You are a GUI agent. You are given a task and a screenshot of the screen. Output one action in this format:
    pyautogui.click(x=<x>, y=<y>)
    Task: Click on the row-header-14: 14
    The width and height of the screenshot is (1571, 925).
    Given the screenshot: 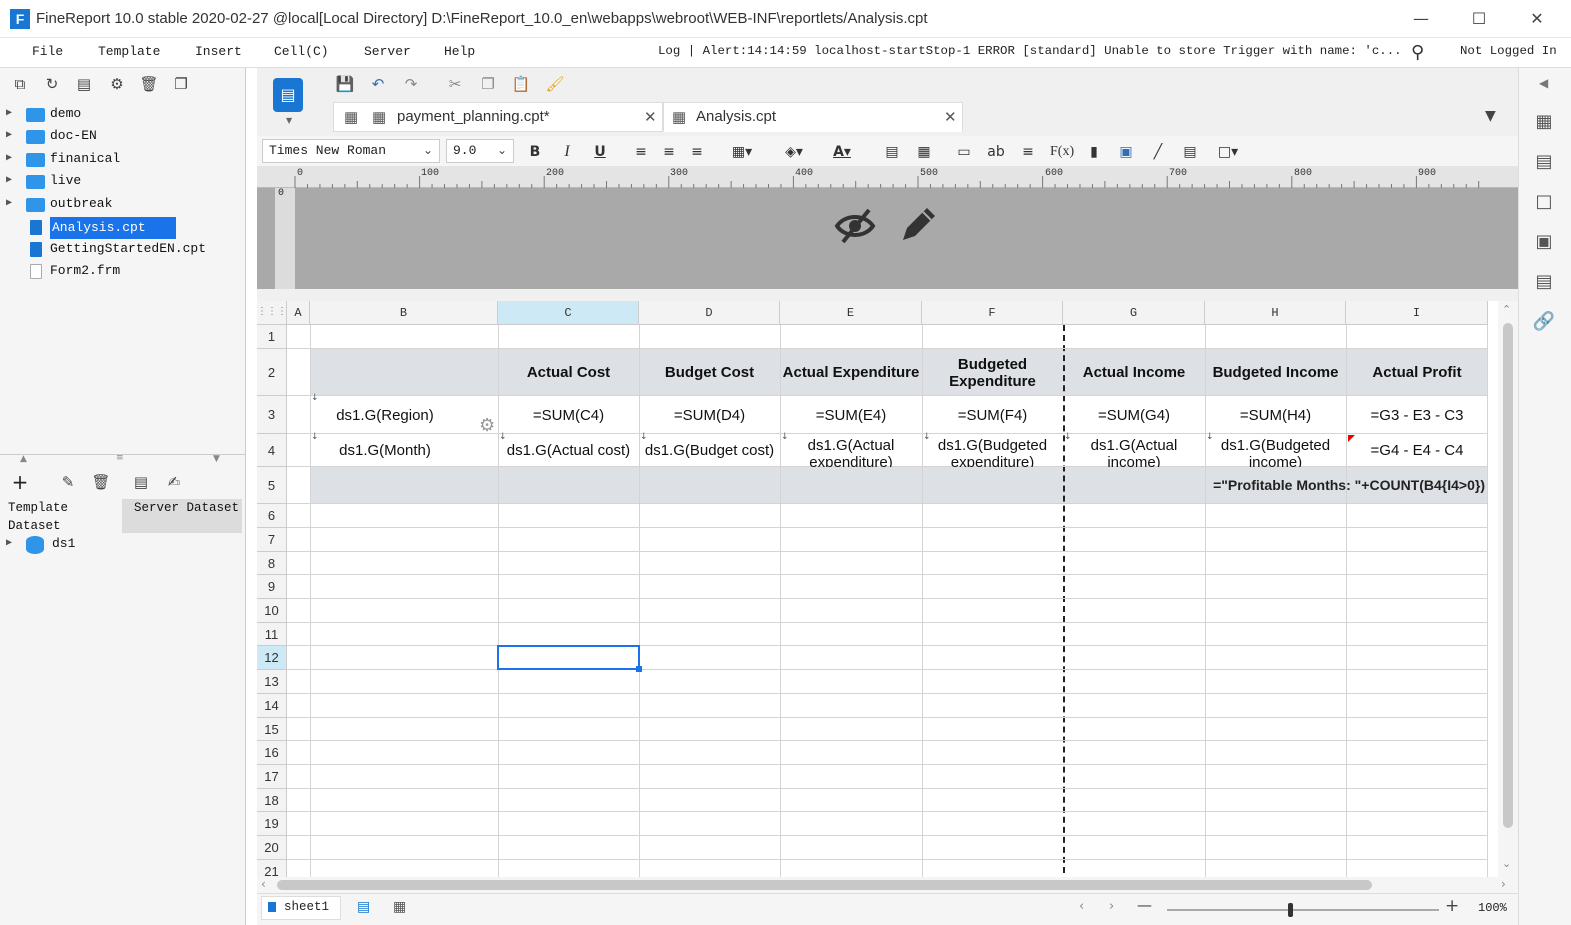 What is the action you would take?
    pyautogui.click(x=272, y=706)
    